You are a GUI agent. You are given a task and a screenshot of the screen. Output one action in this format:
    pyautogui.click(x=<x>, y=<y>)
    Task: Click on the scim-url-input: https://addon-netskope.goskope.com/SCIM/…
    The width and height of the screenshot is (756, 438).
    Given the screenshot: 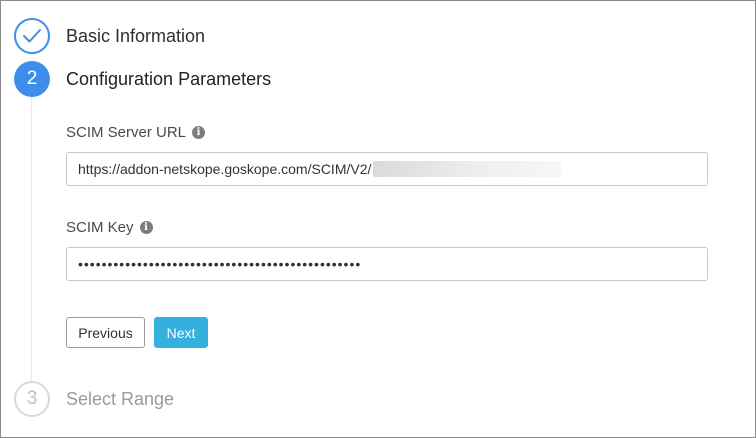 What is the action you would take?
    pyautogui.click(x=387, y=169)
    